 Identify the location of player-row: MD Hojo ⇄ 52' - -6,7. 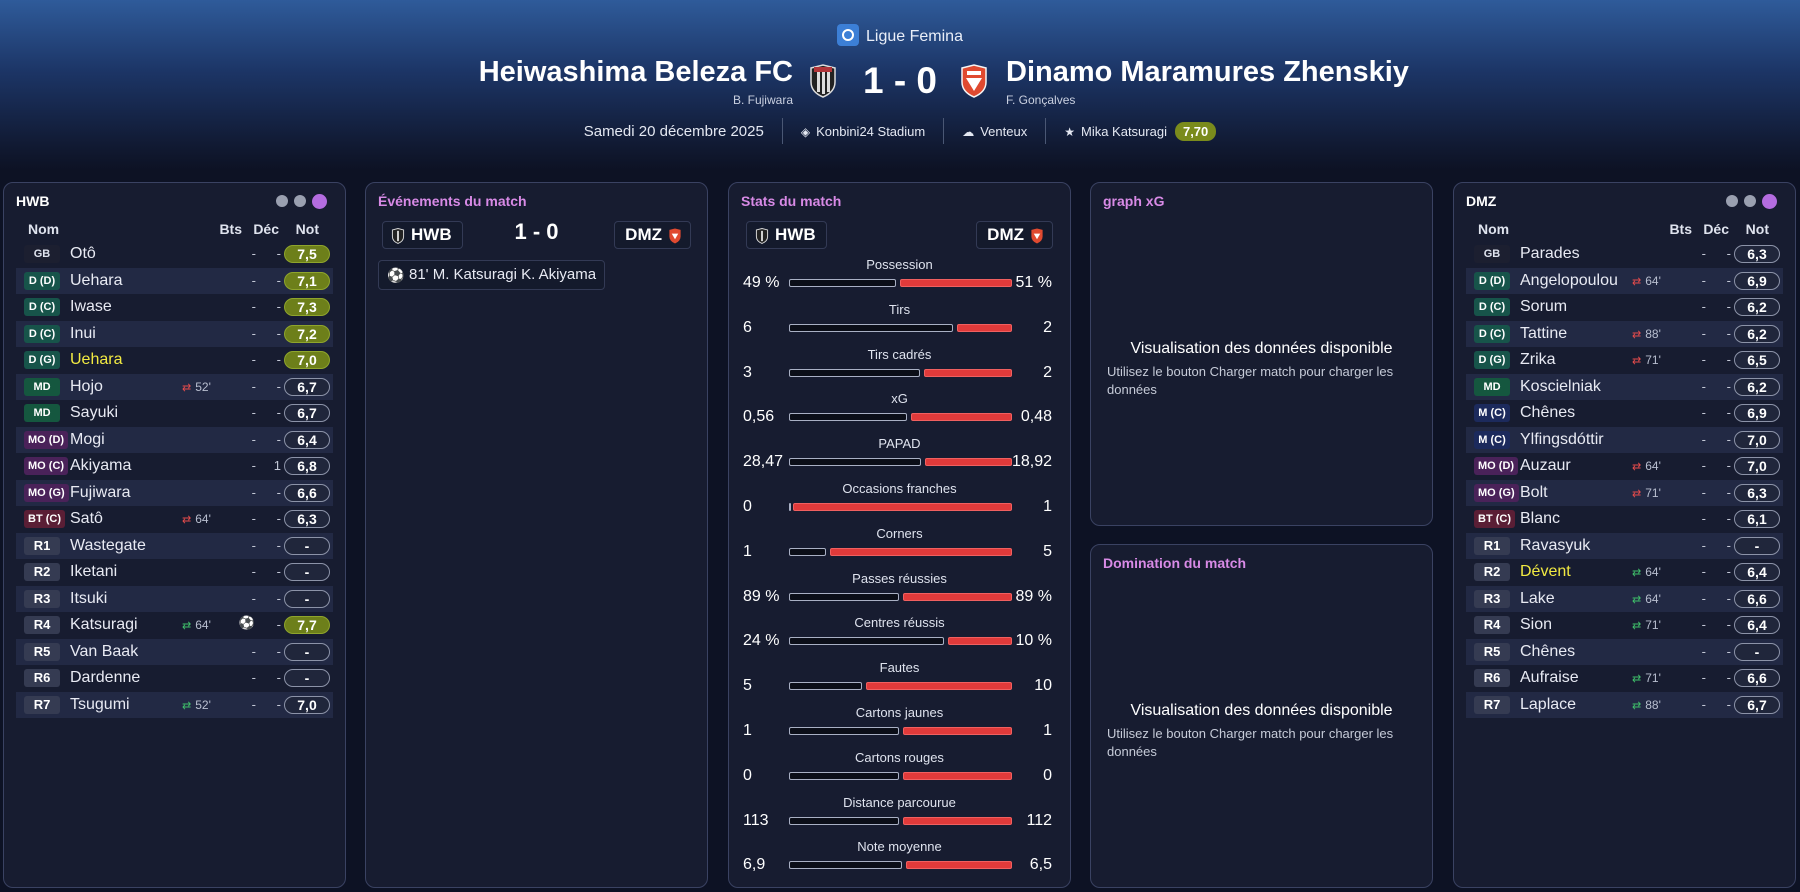
(174, 386).